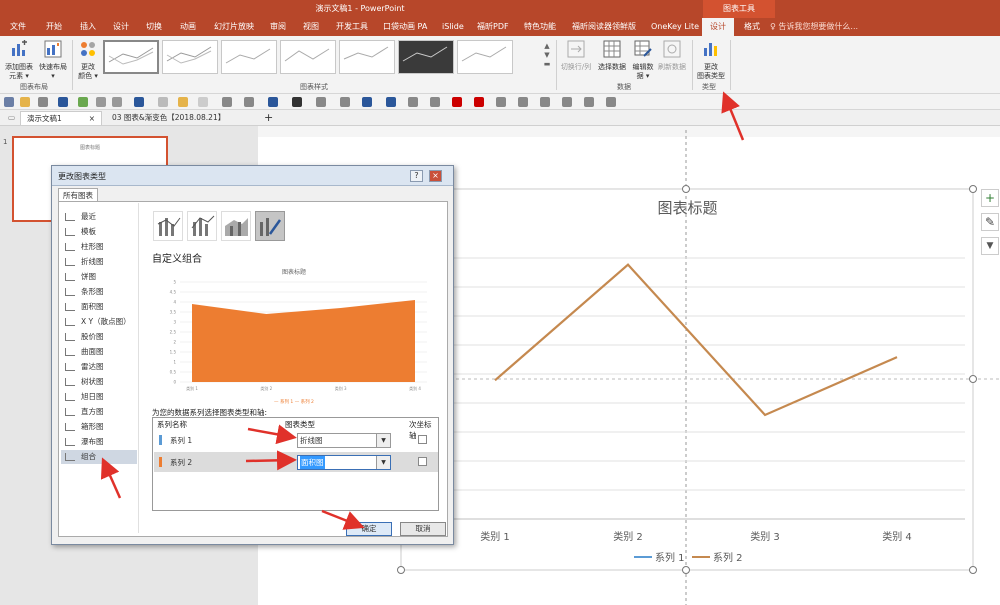  I want to click on chart-type-label: 雷达图, so click(92, 366).